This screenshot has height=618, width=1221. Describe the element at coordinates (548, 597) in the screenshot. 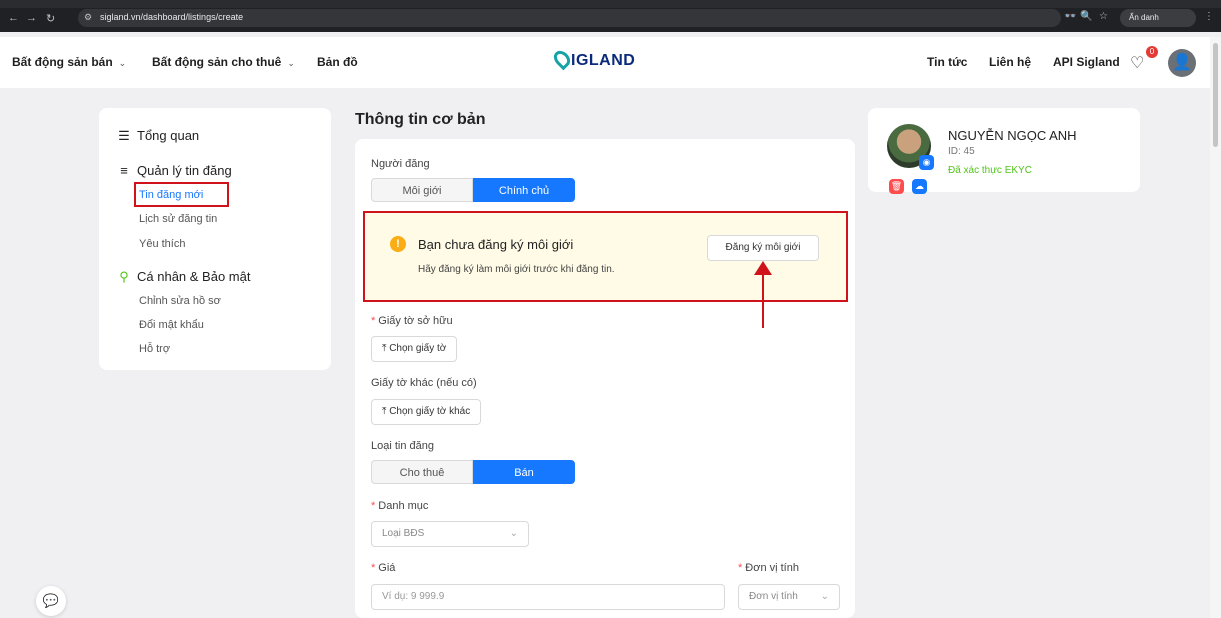

I see `price-input: Ví dụ: 9 999.9` at that location.